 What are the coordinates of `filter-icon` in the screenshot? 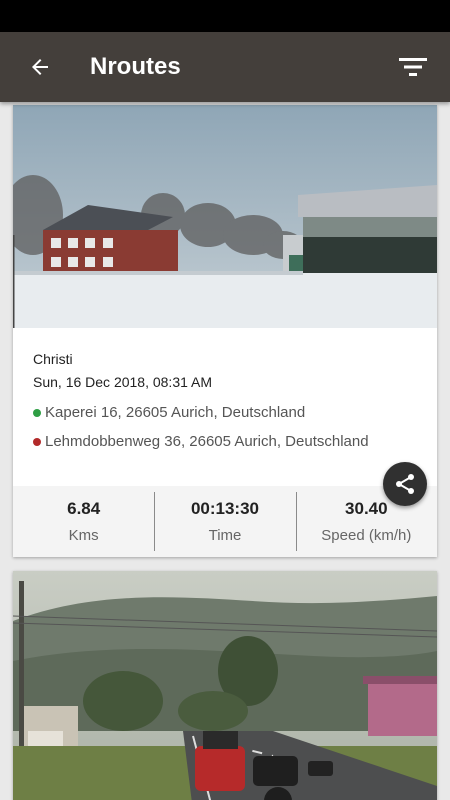 It's located at (413, 67).